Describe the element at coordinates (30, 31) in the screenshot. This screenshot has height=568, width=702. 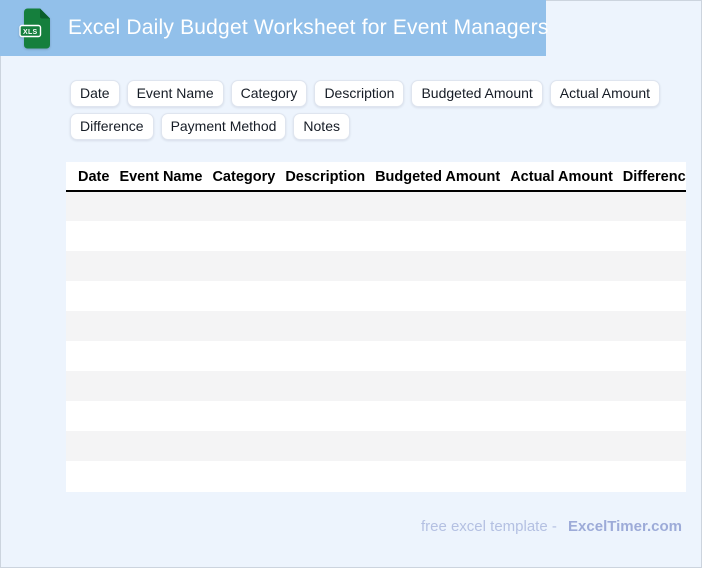
I see `xls-badge-text: XLS` at that location.